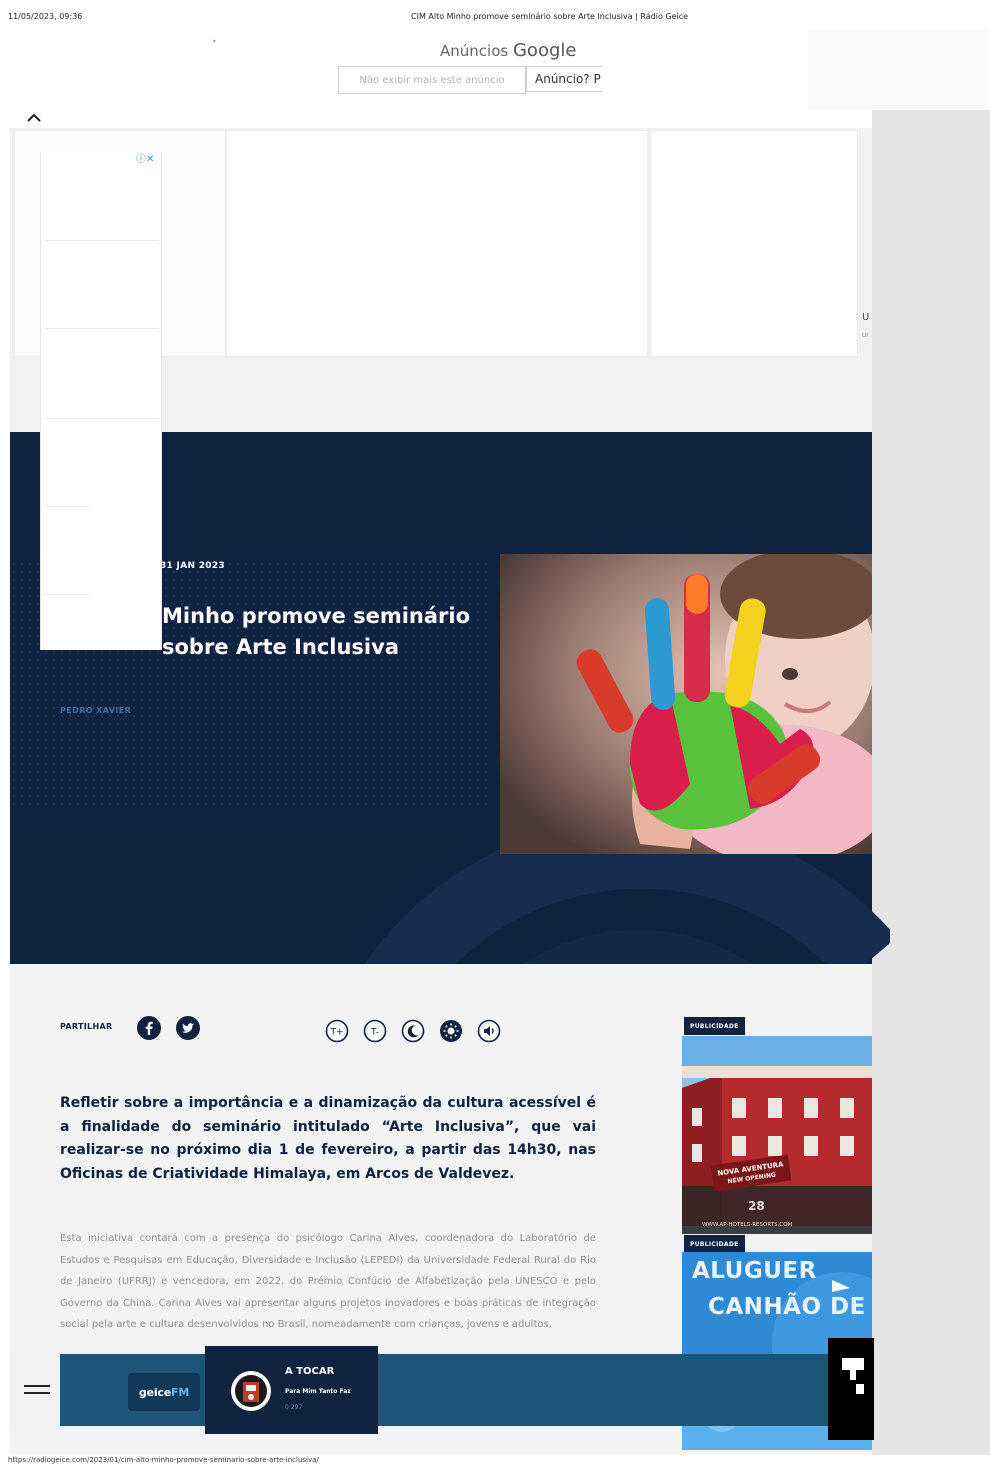 The height and width of the screenshot is (1465, 990). I want to click on corner-logo-icon, so click(851, 1389).